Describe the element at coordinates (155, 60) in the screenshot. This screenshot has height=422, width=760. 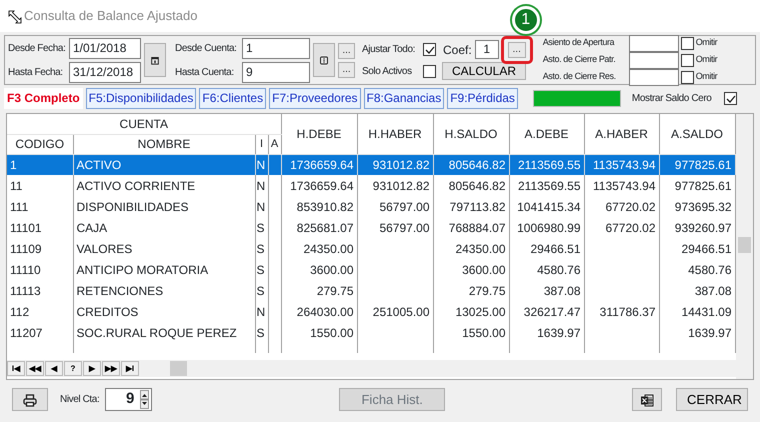
I see `calendar-button` at that location.